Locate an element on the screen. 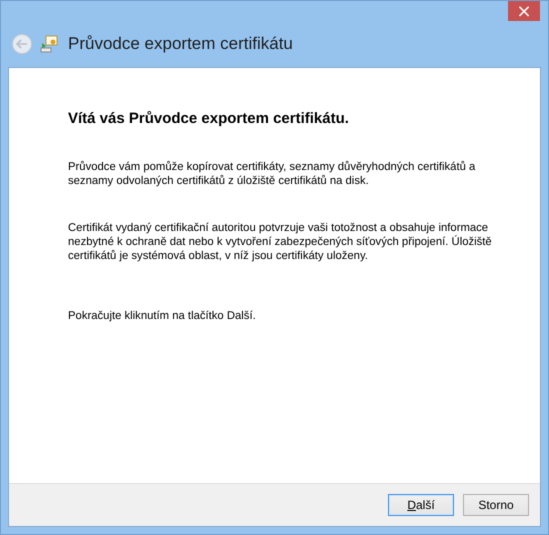  description-text: Průvodce vám pomůže kopírovat certifikáty, seznamy důvěryhodných certifikátů a seznamy odvolaných certifikátů z úložiště certifikátů na disk. is located at coordinates (272, 174).